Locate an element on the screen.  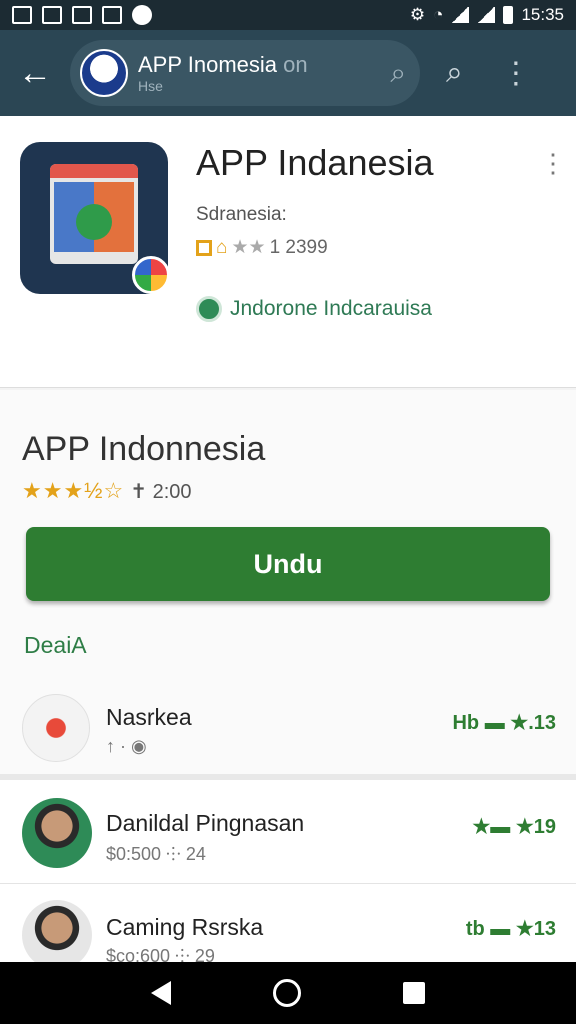
list-item-name: Caming Rsrska is located at coordinates (185, 927).